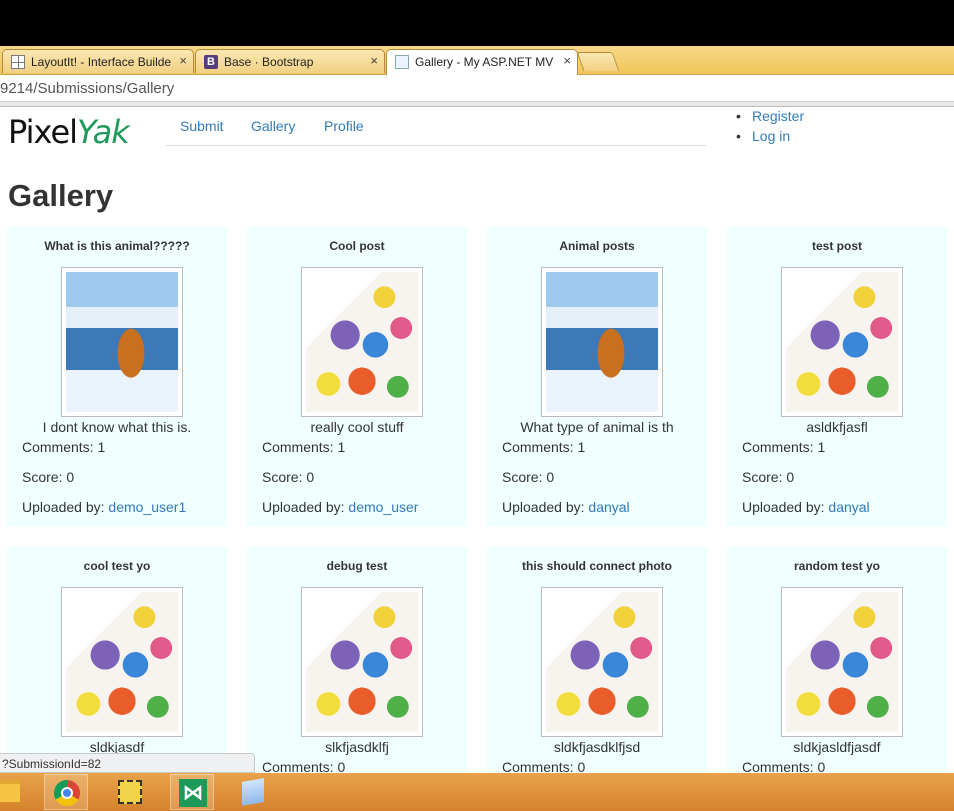 This screenshot has height=811, width=954. What do you see at coordinates (211, 62) in the screenshot?
I see `bootstrap-icon: B` at bounding box center [211, 62].